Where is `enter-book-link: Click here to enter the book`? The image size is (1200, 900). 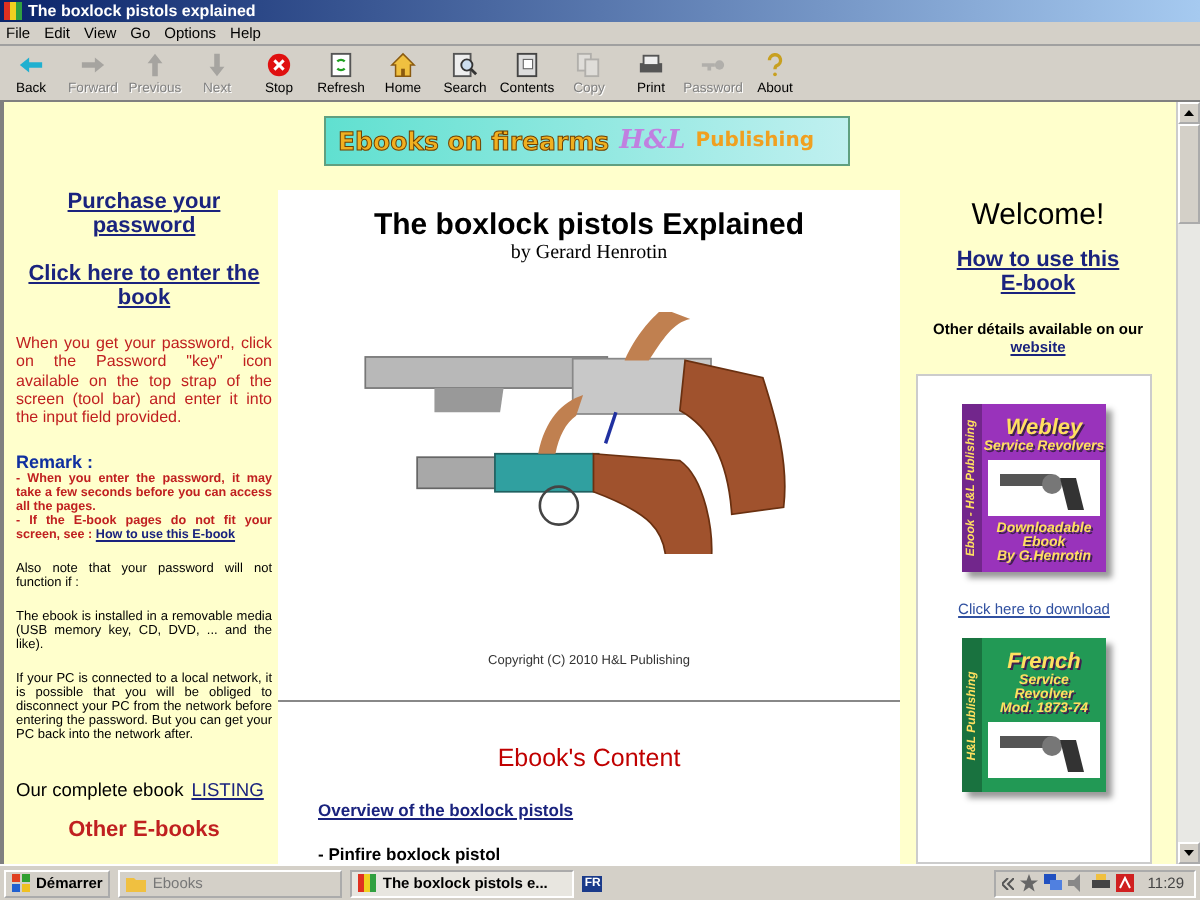 enter-book-link: Click here to enter the book is located at coordinates (144, 286).